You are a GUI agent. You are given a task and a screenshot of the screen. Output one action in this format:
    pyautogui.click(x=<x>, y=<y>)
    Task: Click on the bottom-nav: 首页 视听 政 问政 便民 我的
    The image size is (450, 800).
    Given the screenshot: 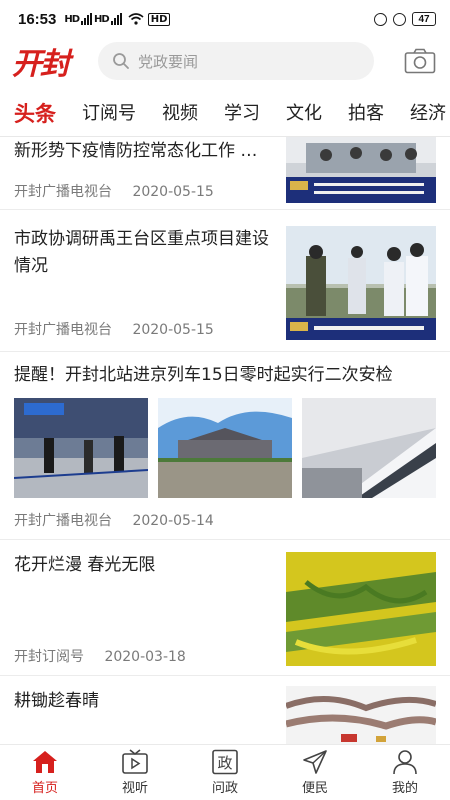 What is the action you would take?
    pyautogui.click(x=225, y=772)
    